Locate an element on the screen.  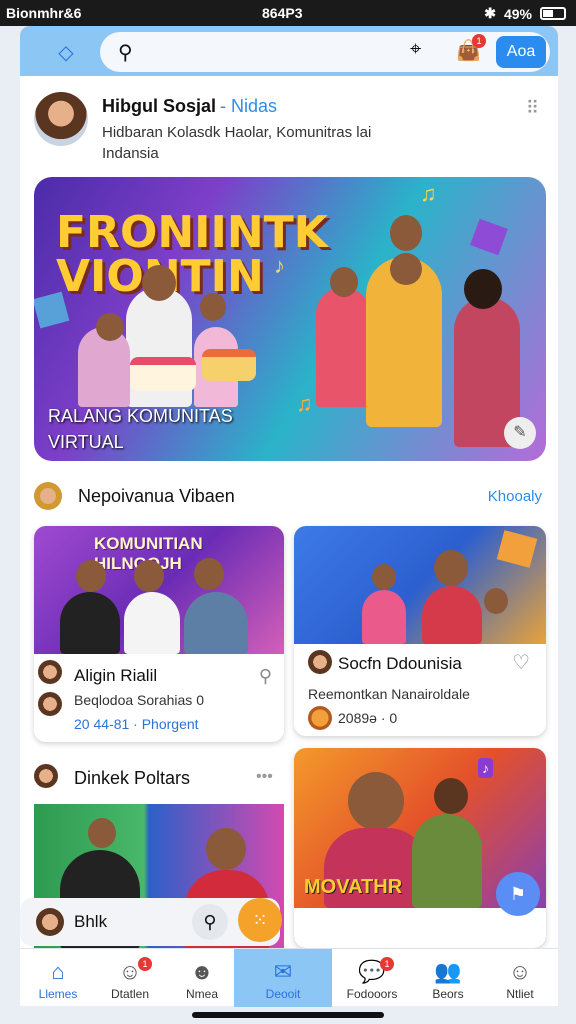
open-button: ⚑ is located at coordinates (518, 894).